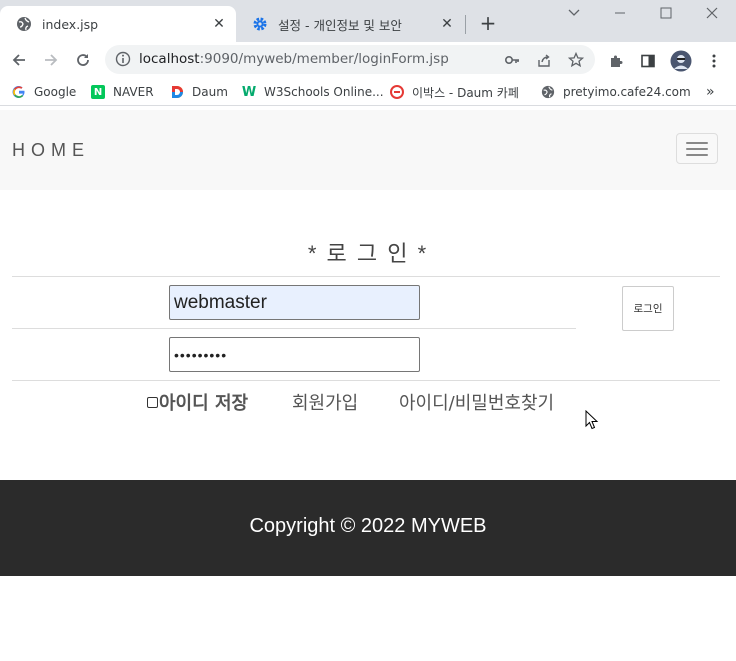 The image size is (736, 661). I want to click on bookmark-label: 이박스 - Daum 카페, so click(465, 92).